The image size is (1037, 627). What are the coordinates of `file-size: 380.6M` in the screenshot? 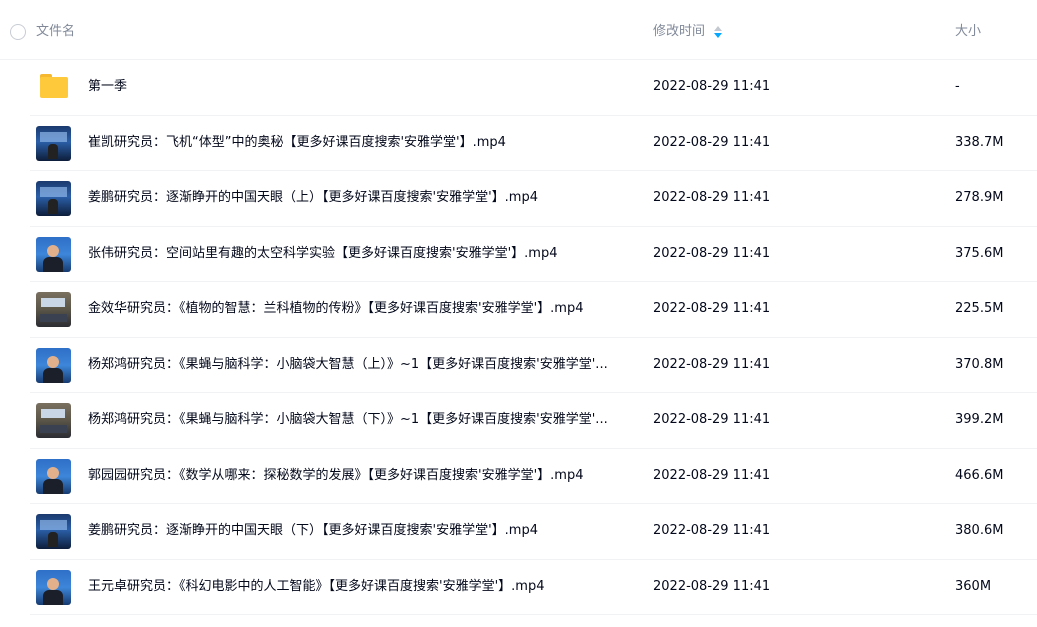 It's located at (979, 530).